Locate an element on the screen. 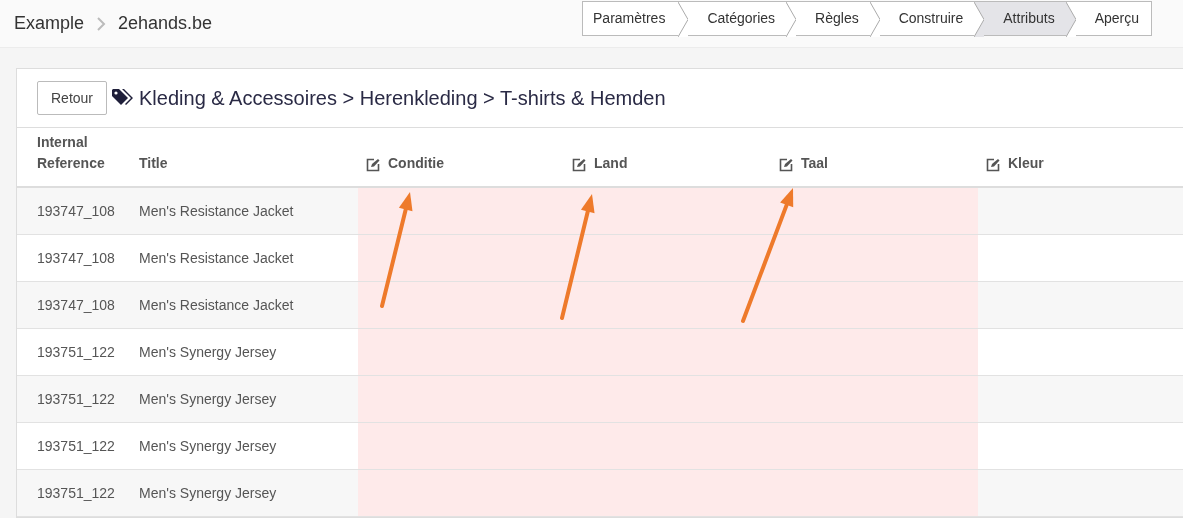 The width and height of the screenshot is (1183, 518). column-header: Title is located at coordinates (153, 163).